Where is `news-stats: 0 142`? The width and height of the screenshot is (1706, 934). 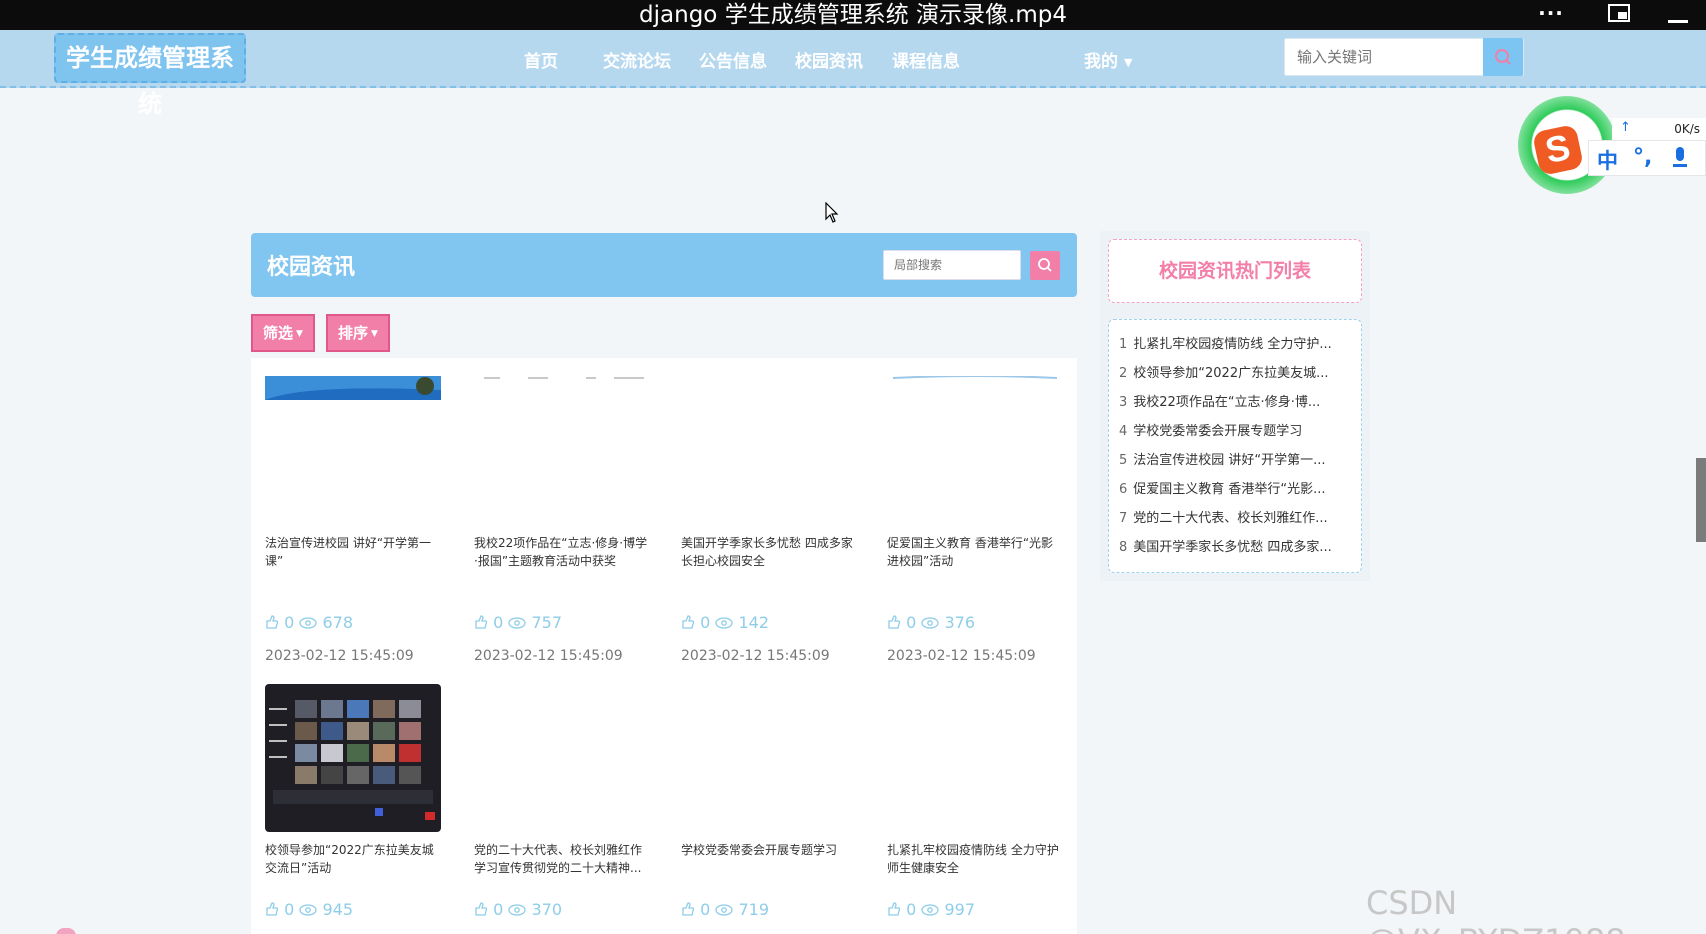
news-stats: 0 142 is located at coordinates (725, 623).